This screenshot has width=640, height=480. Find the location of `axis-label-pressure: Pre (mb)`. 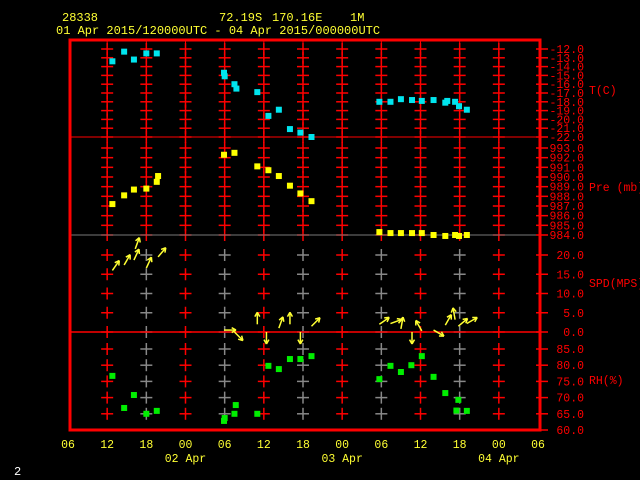

axis-label-pressure: Pre (mb) is located at coordinates (614, 188).